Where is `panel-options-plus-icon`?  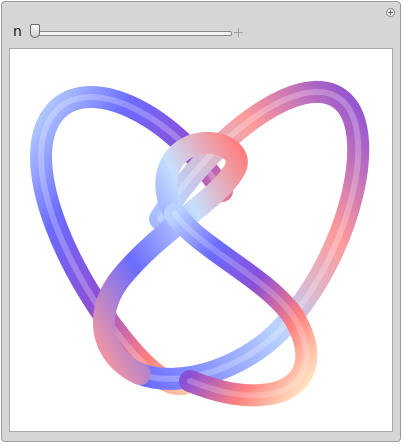
panel-options-plus-icon is located at coordinates (390, 12).